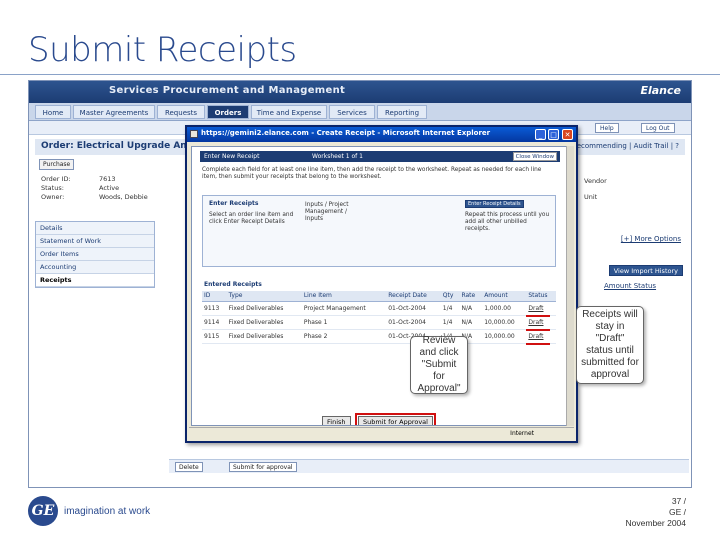  What do you see at coordinates (630, 286) in the screenshot?
I see `amount-status-link: Amount Status` at bounding box center [630, 286].